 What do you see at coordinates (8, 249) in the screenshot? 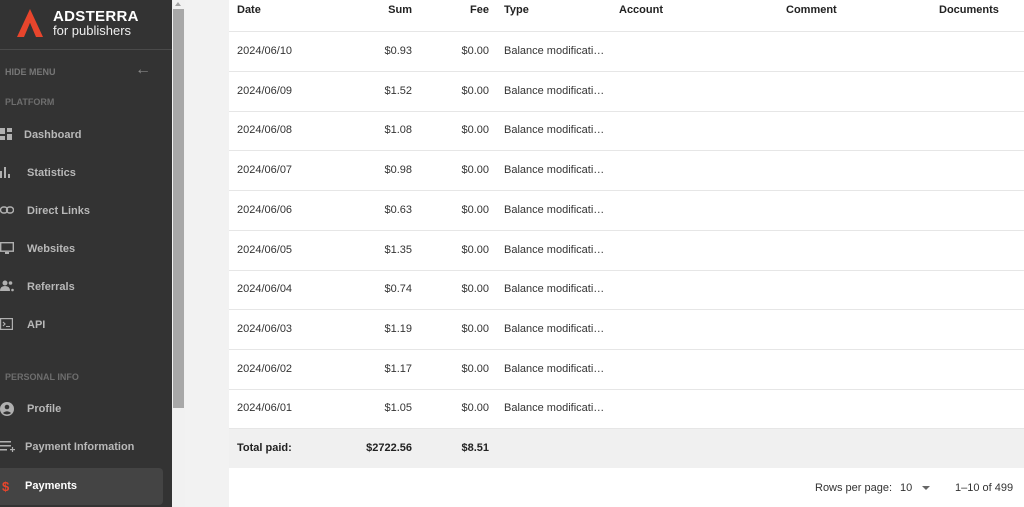
I see `monitor-icon` at bounding box center [8, 249].